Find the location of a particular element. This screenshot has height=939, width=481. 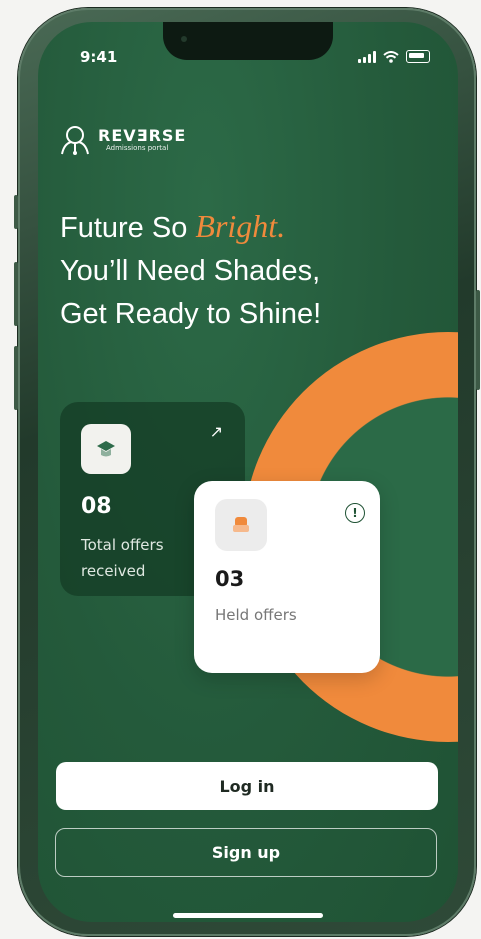

brand-logo: REVƎRSE Admissions portal is located at coordinates (122, 140).